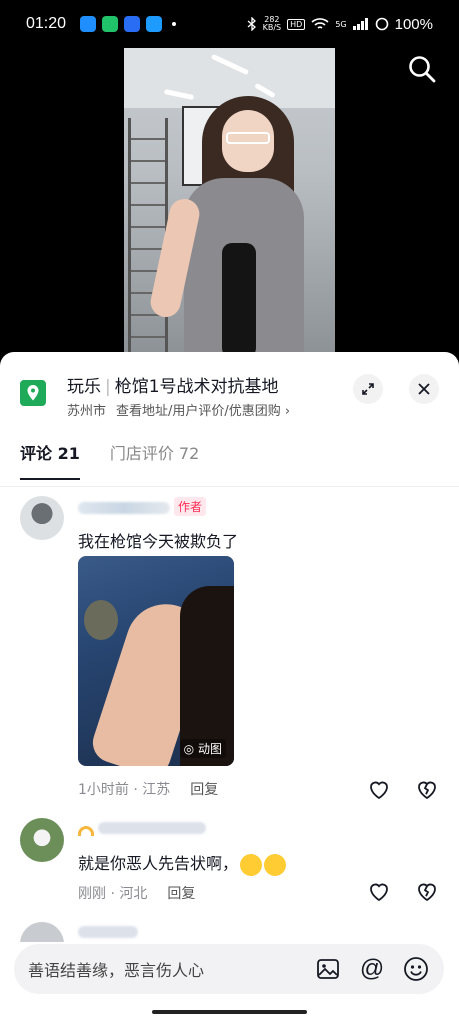 This screenshot has height=1024, width=459. I want to click on poi-links: 查看地址/用户评价/优惠团购 ›, so click(203, 411).